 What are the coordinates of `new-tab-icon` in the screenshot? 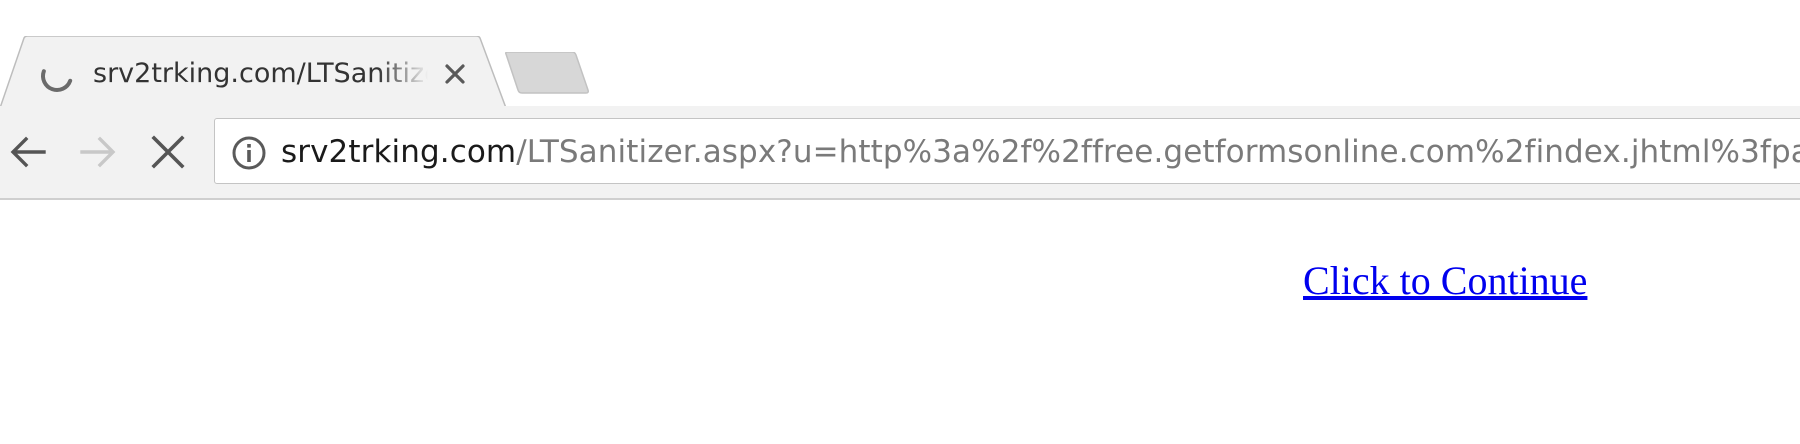 It's located at (547, 72).